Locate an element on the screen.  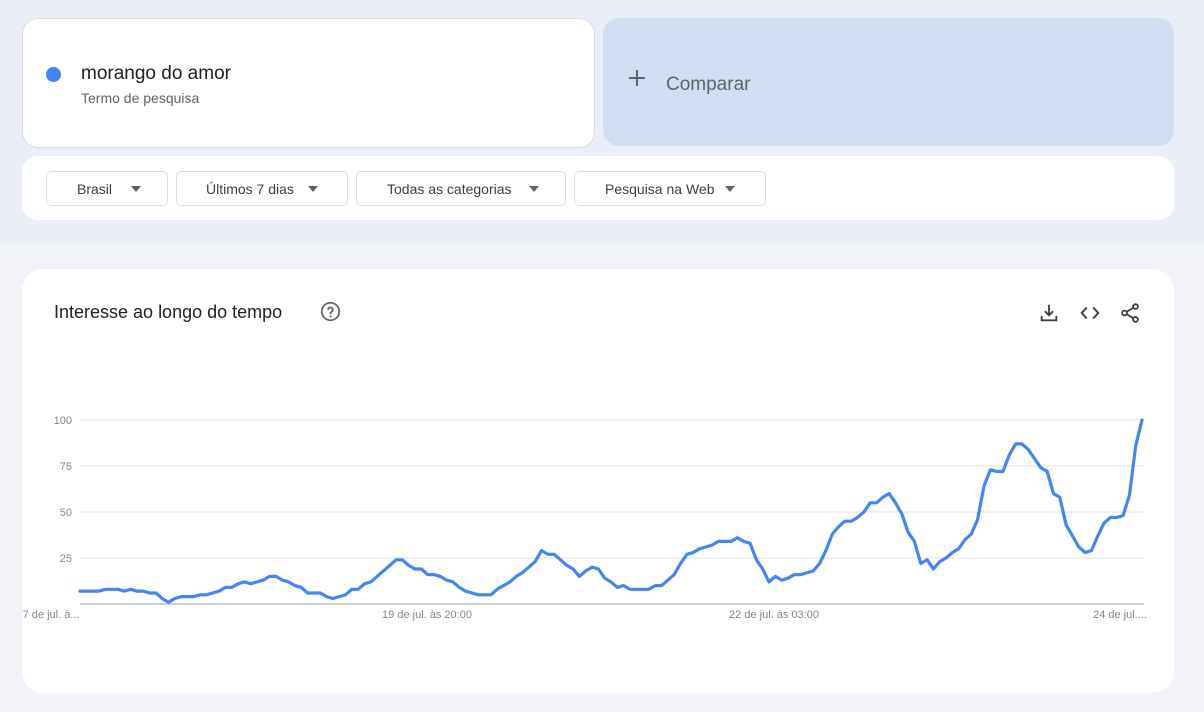
time-range-dropdown: Últimos 7 dias is located at coordinates (262, 188).